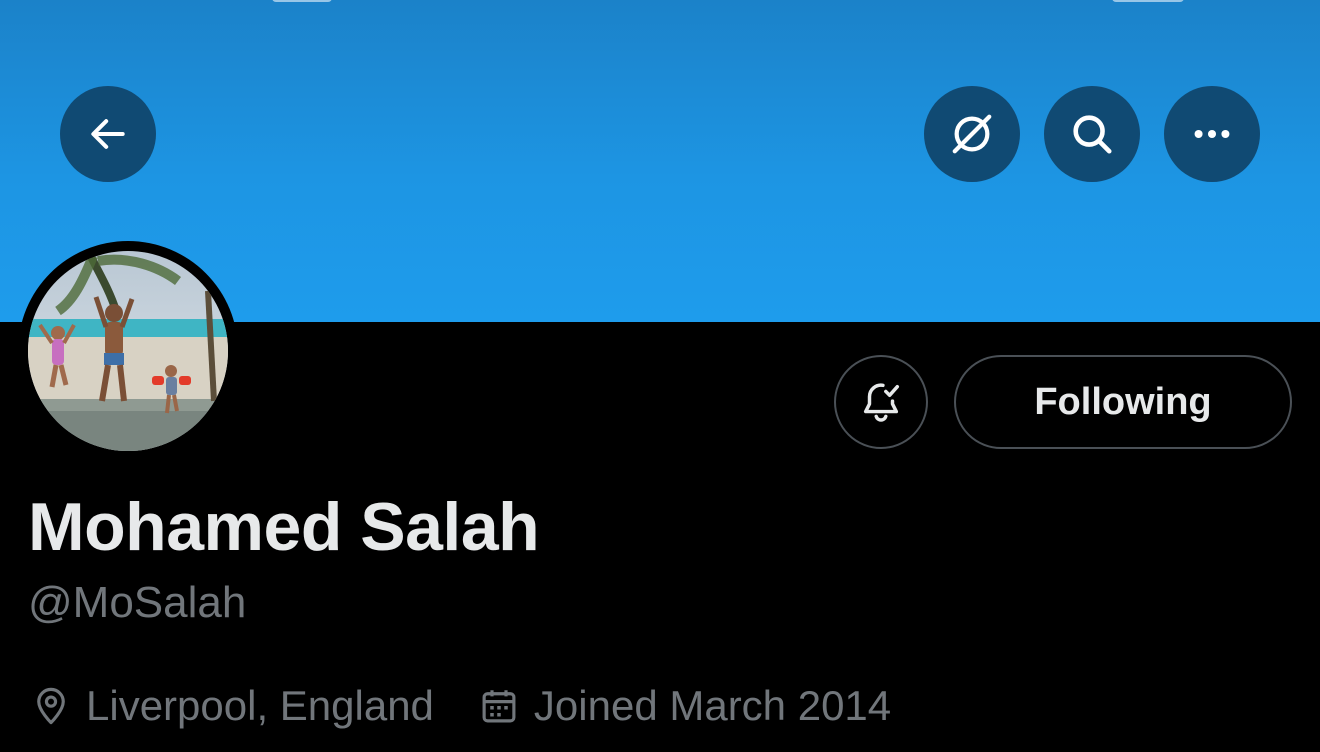 The image size is (1320, 752). I want to click on notifications-button, so click(881, 402).